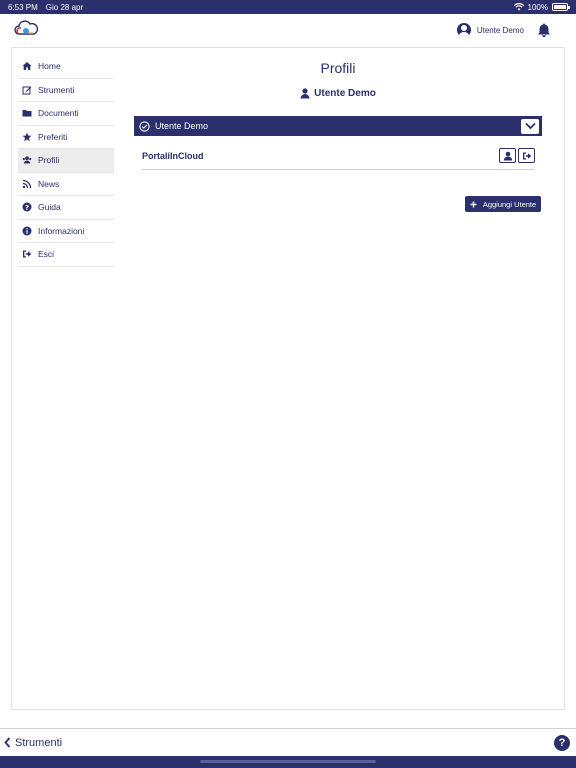 This screenshot has width=576, height=768. What do you see at coordinates (182, 126) in the screenshot?
I see `accordion-title: Utente Demo` at bounding box center [182, 126].